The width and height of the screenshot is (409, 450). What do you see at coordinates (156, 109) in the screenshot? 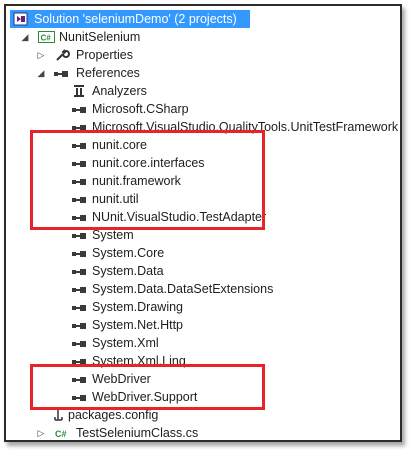
I see `reference-item: Microsoft.CSharp` at bounding box center [156, 109].